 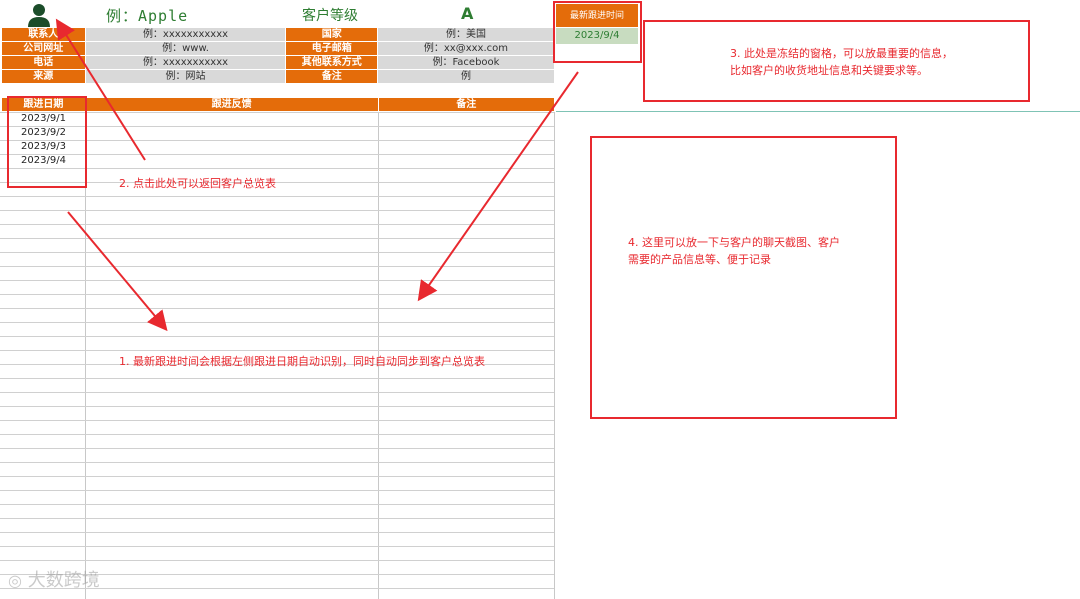 I want to click on watermark: ◎ 大数跨境, so click(x=54, y=579).